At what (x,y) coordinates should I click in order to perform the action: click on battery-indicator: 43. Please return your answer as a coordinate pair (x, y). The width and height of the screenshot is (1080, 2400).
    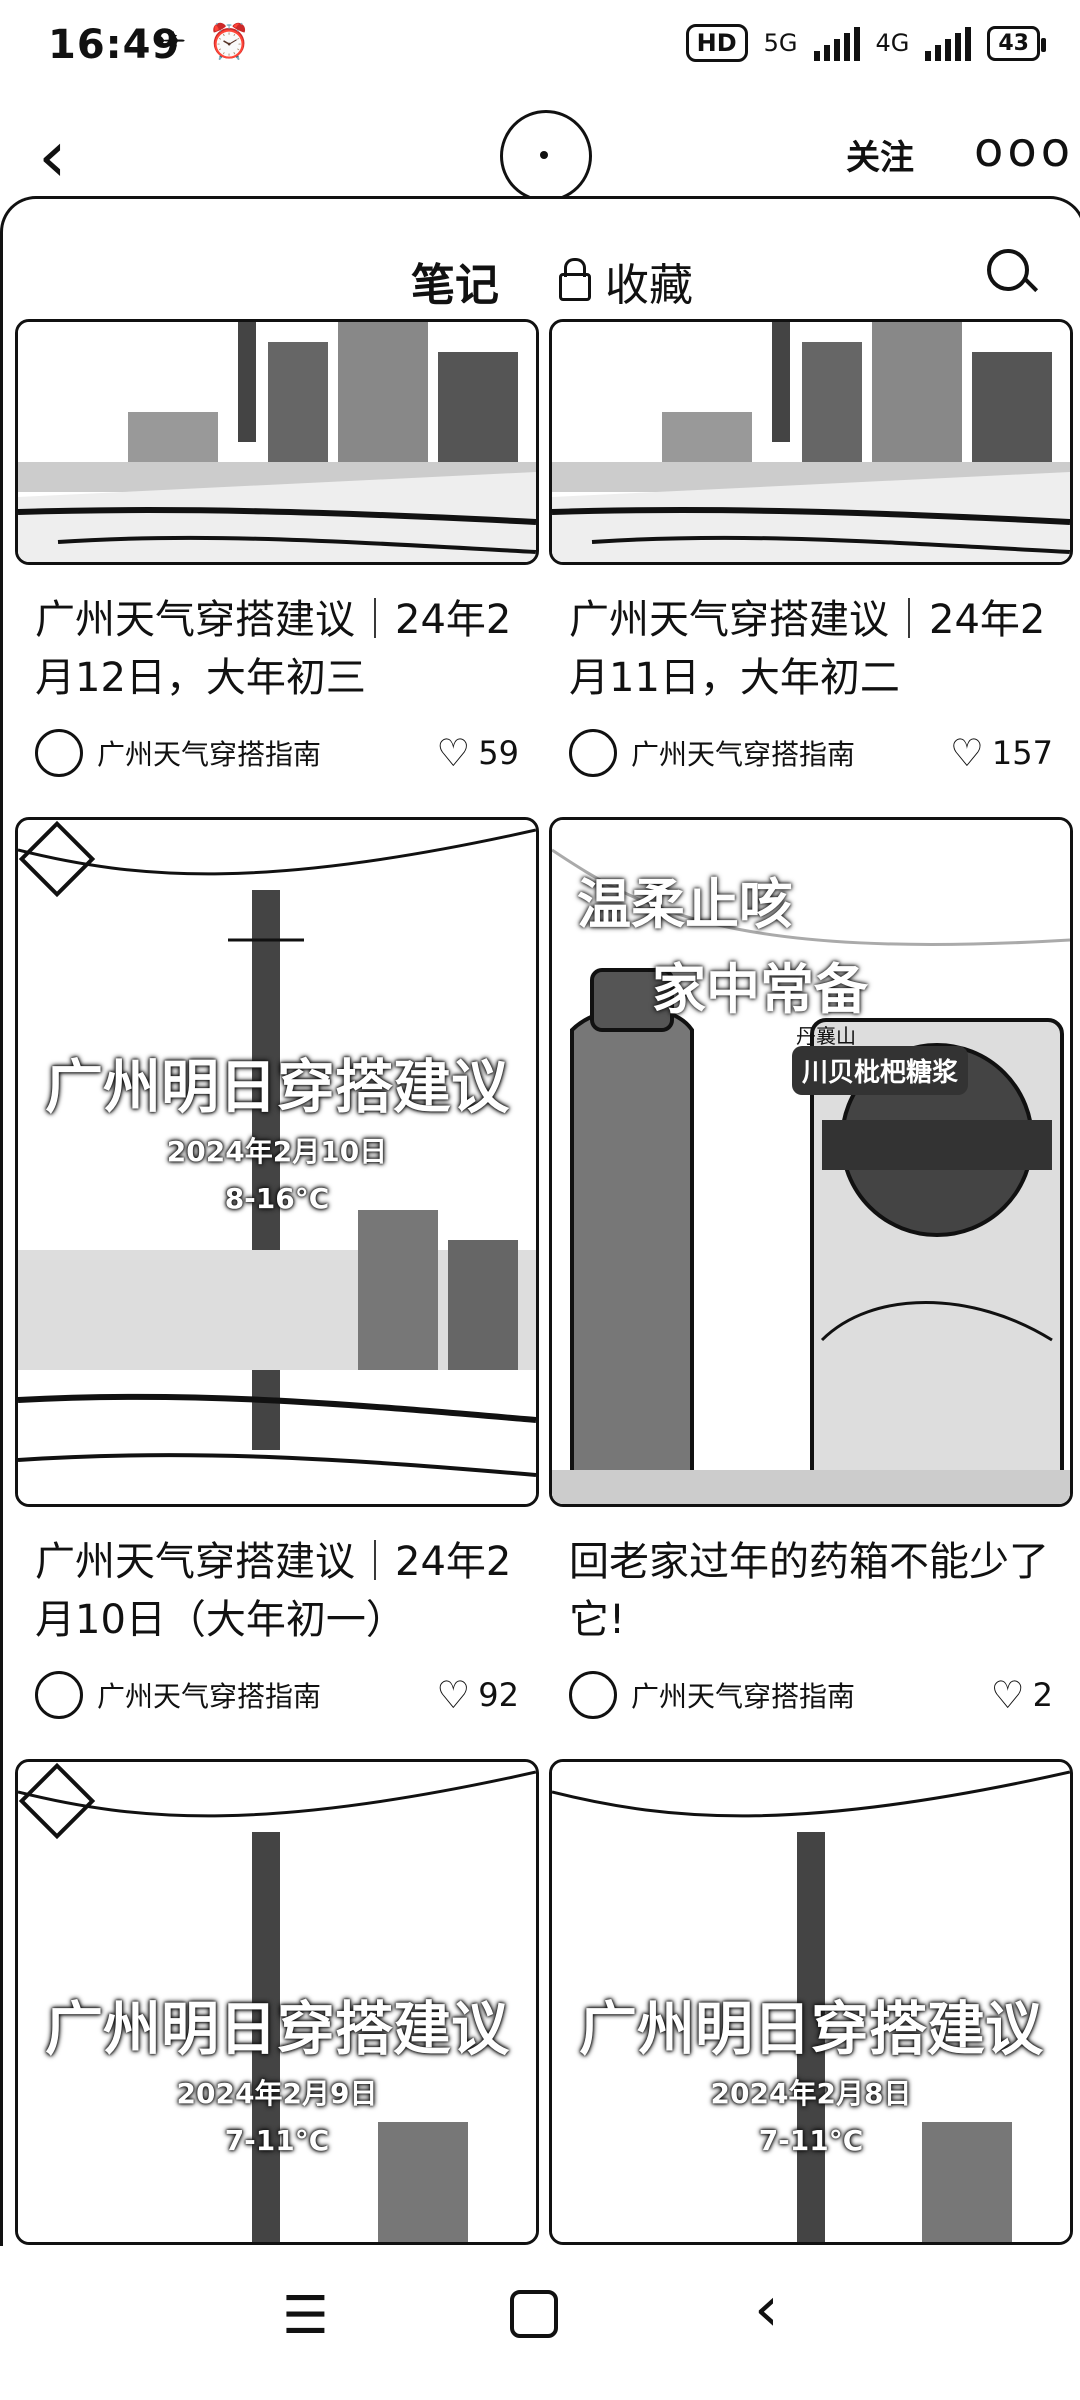
    Looking at the image, I should click on (1016, 43).